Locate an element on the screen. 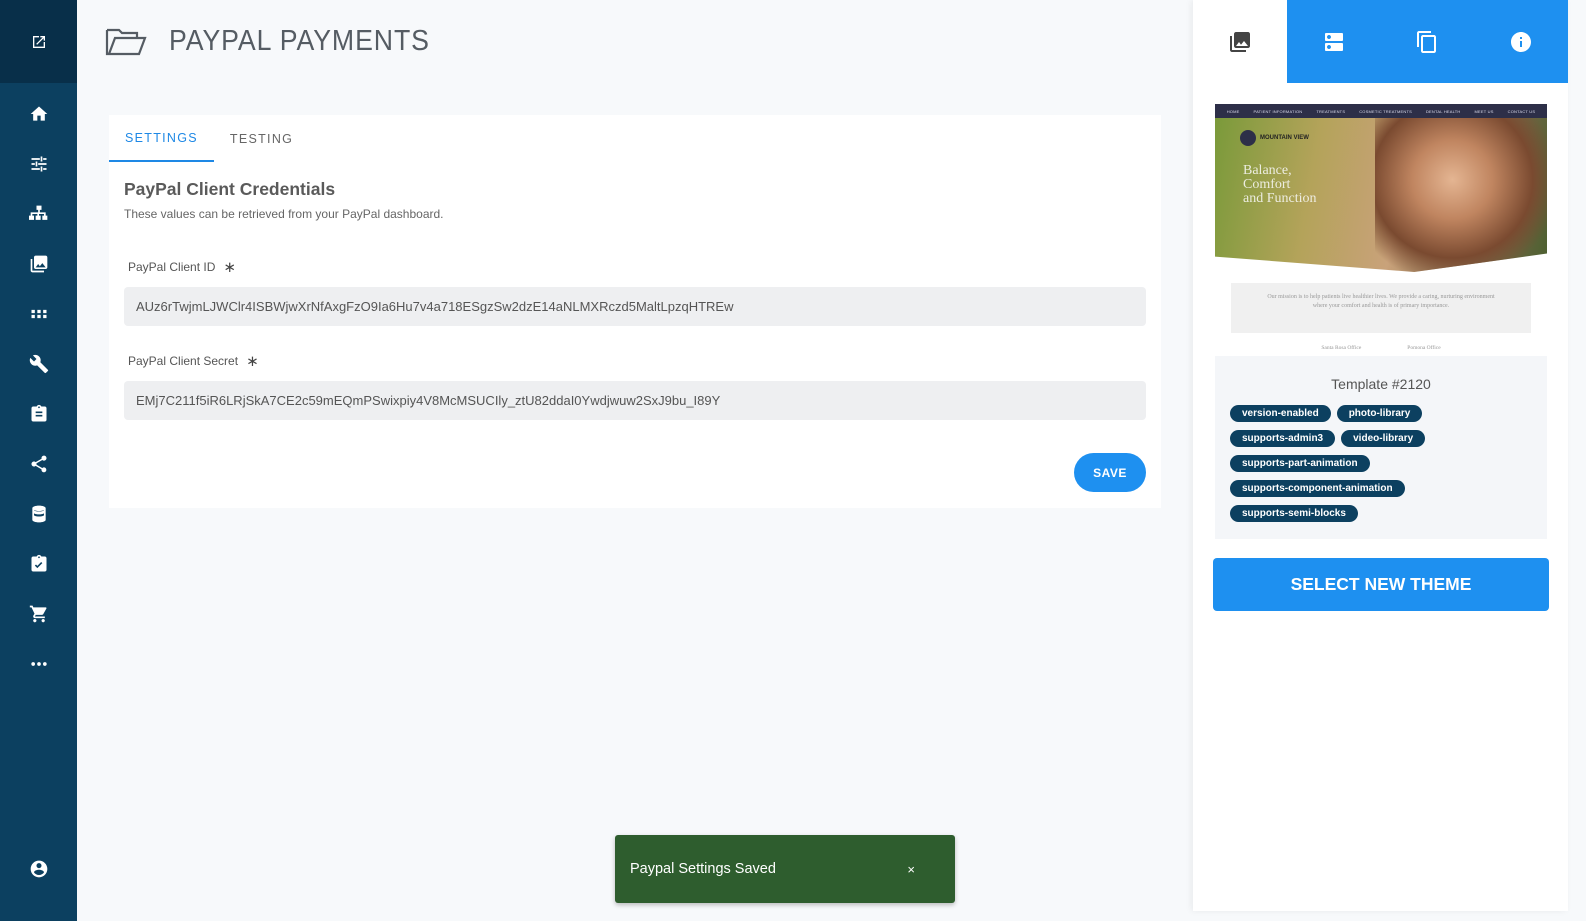 The width and height of the screenshot is (1586, 921). sidebar-item-apps is located at coordinates (38, 314).